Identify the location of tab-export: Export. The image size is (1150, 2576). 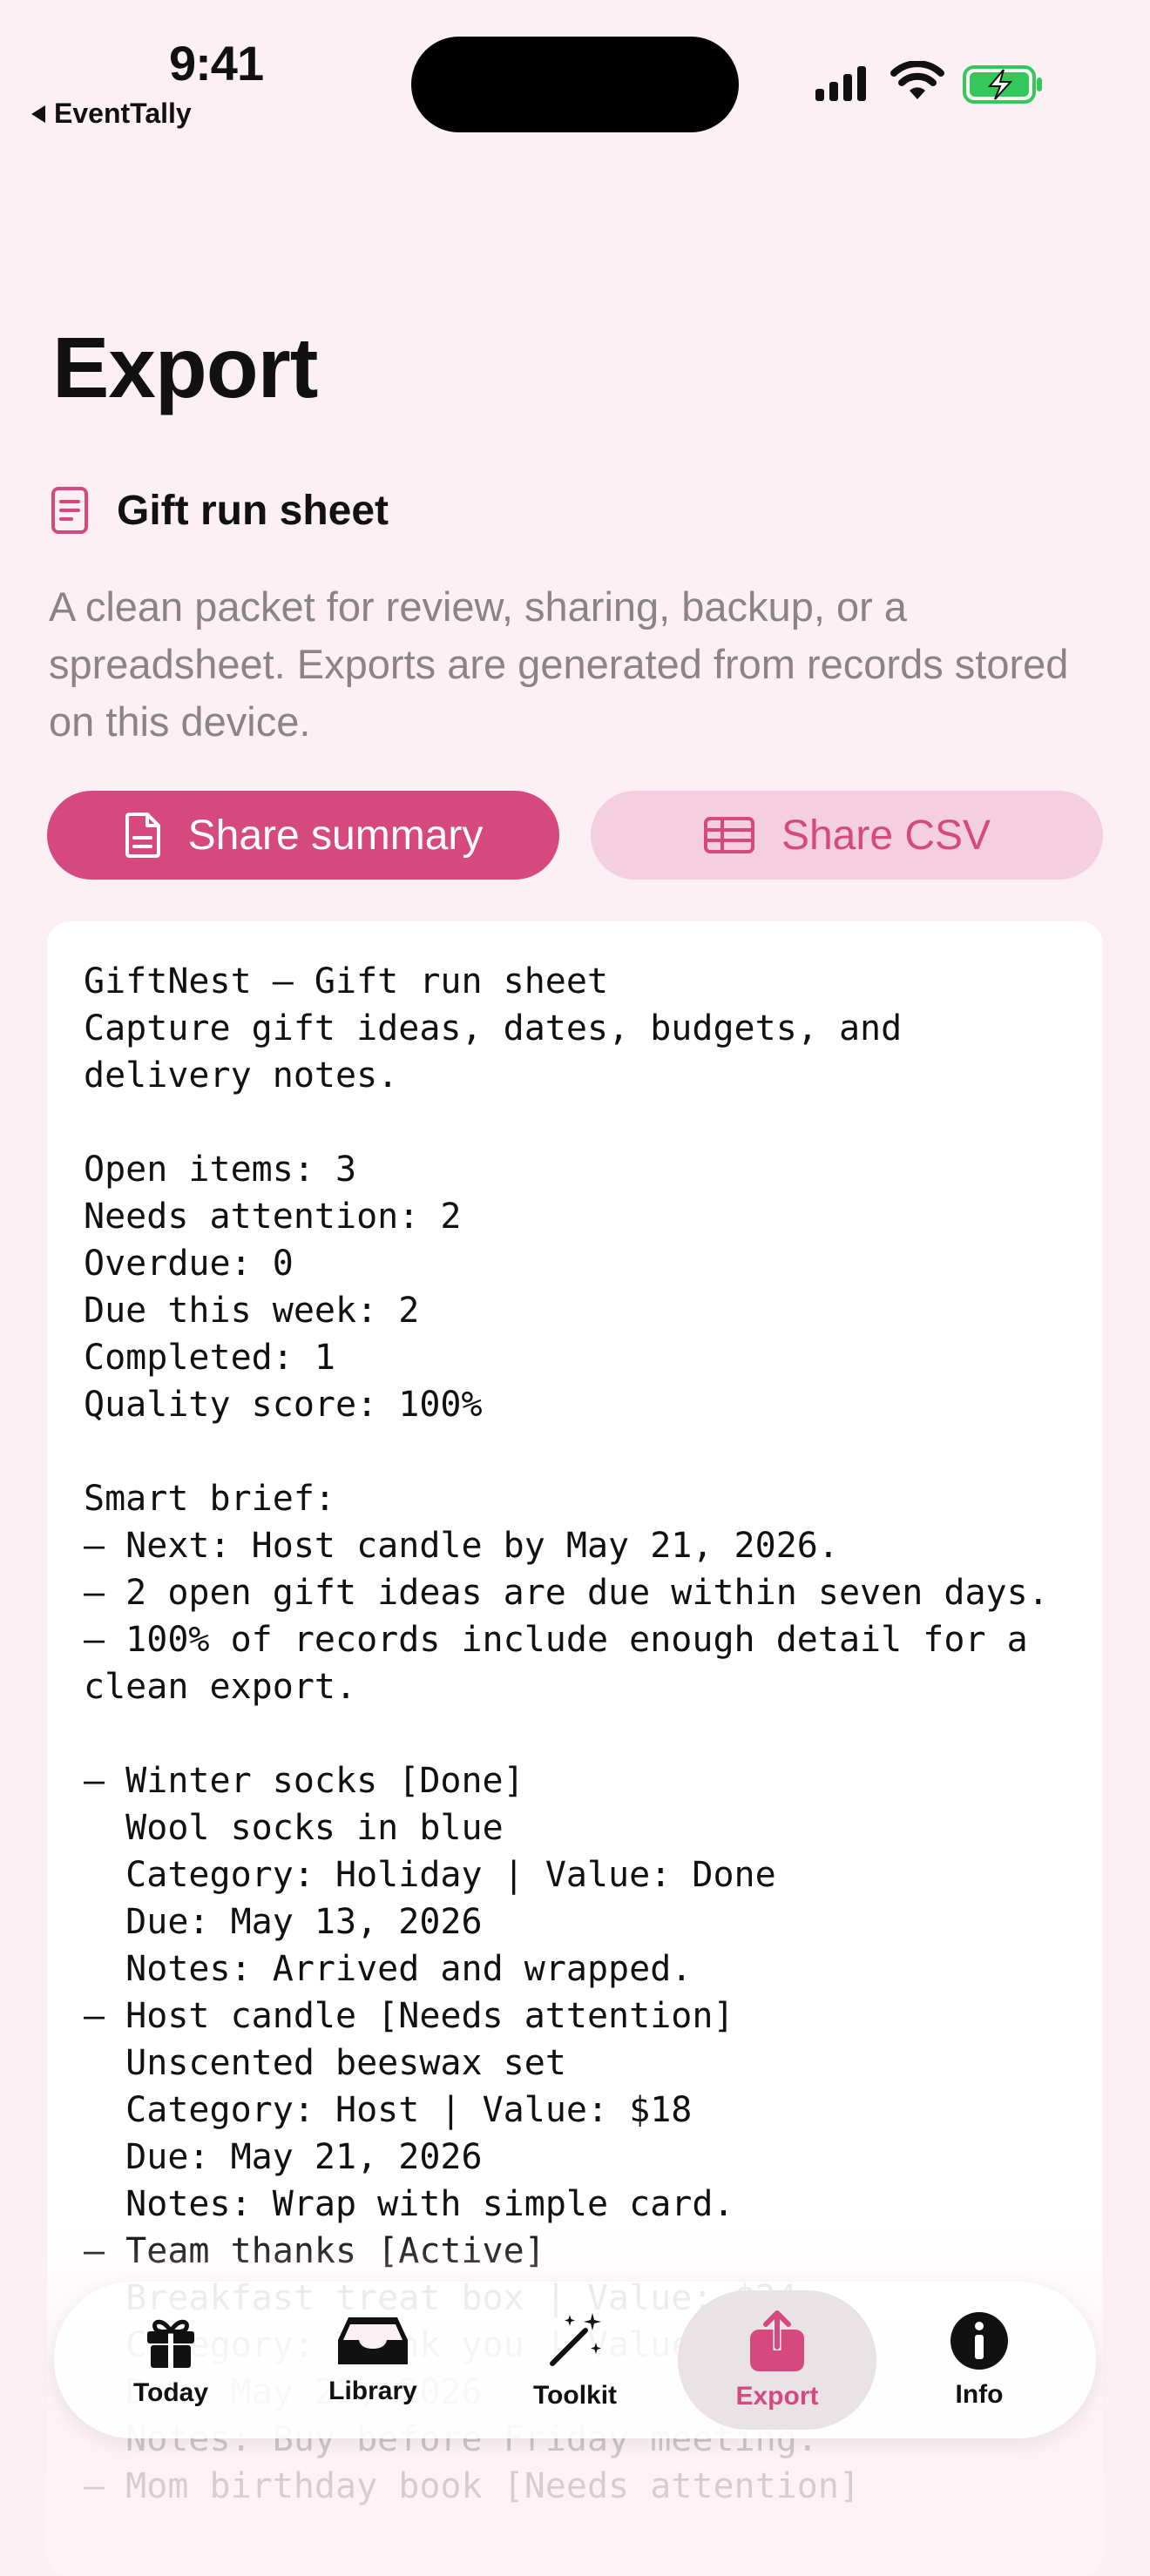
(777, 2360).